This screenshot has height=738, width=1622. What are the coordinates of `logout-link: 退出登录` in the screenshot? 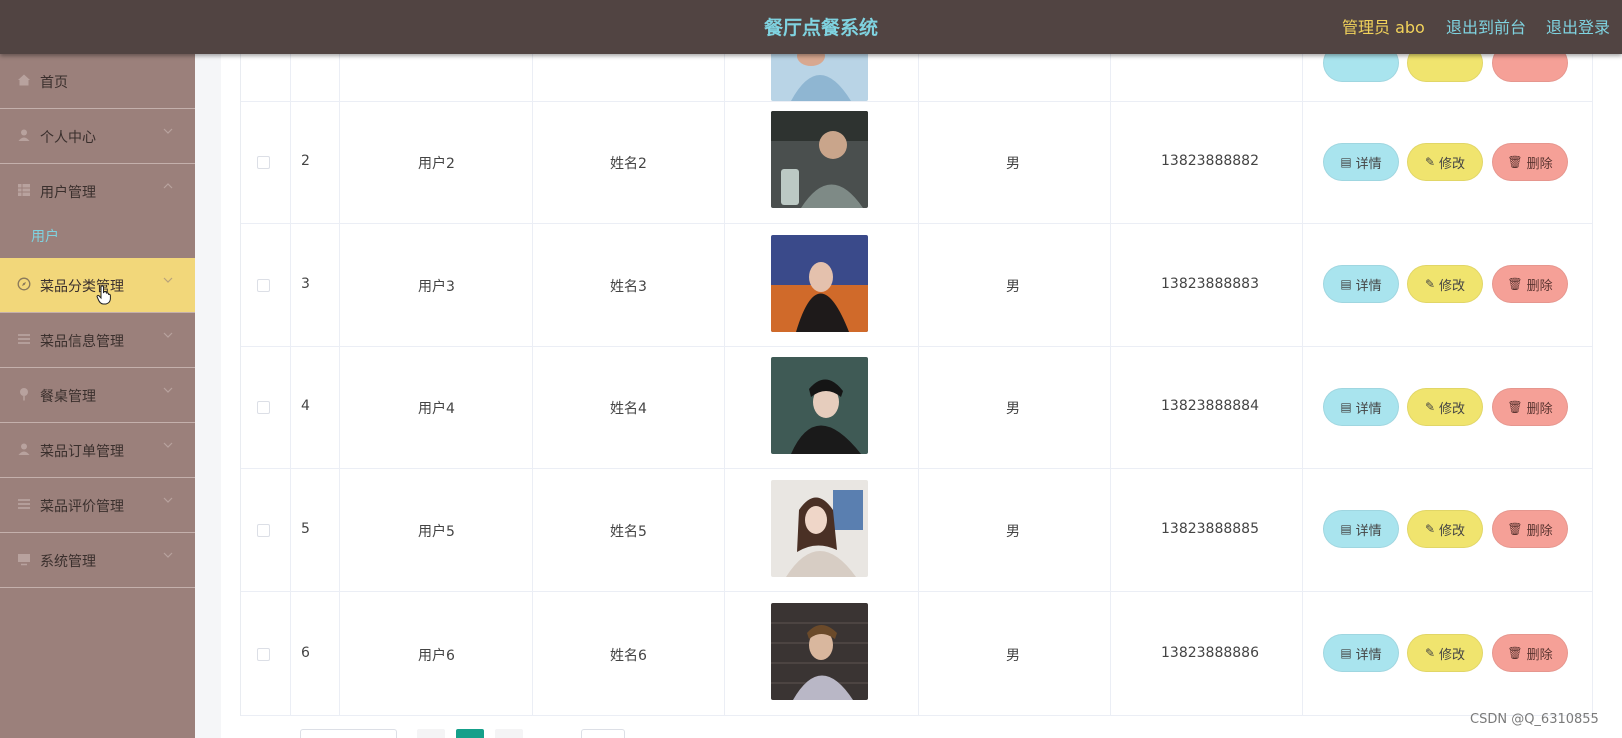 It's located at (1578, 26).